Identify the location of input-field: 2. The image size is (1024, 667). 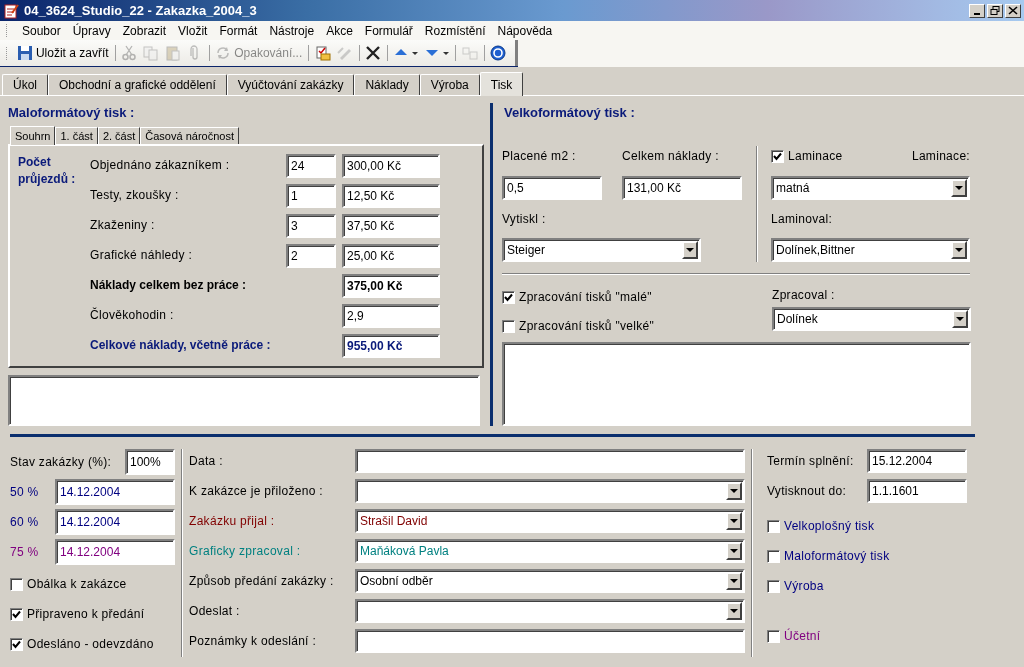
(311, 256).